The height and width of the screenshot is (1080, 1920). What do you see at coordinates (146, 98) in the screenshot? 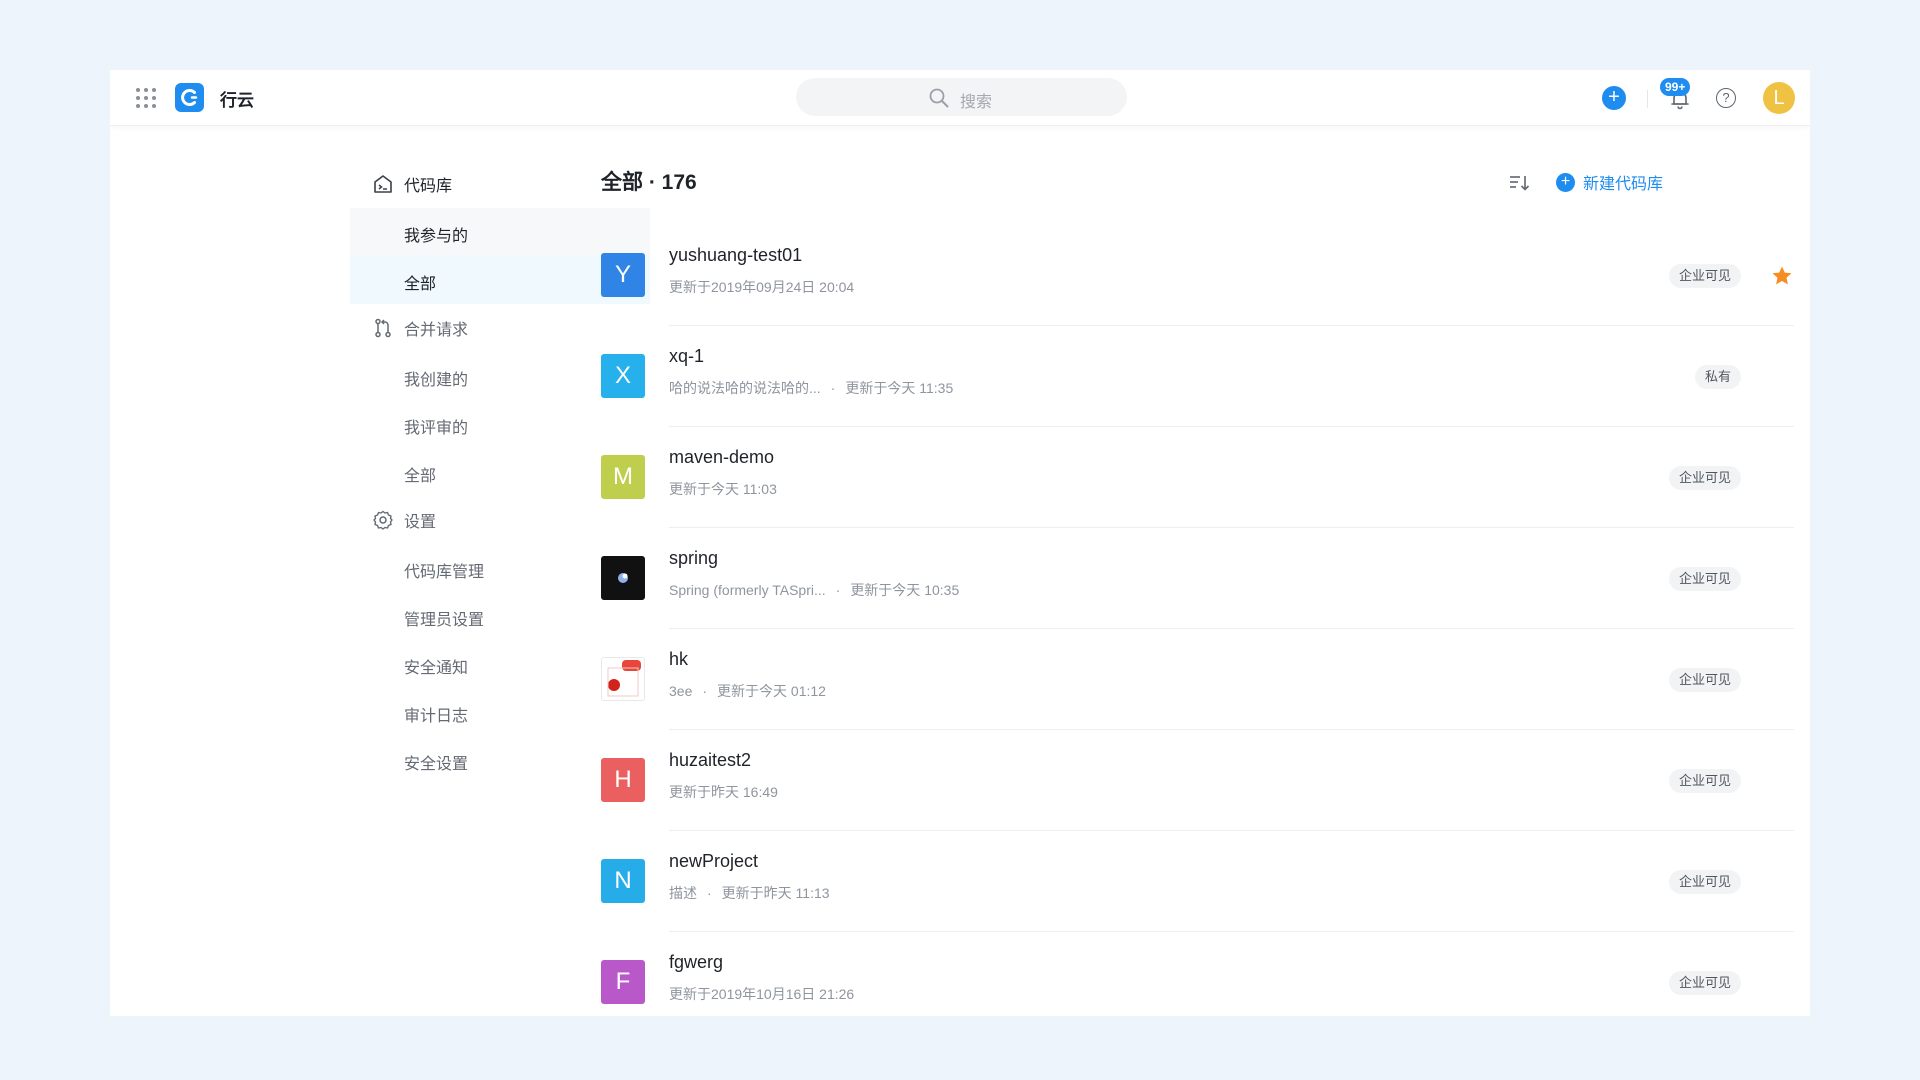
I see `app-grid-icon` at bounding box center [146, 98].